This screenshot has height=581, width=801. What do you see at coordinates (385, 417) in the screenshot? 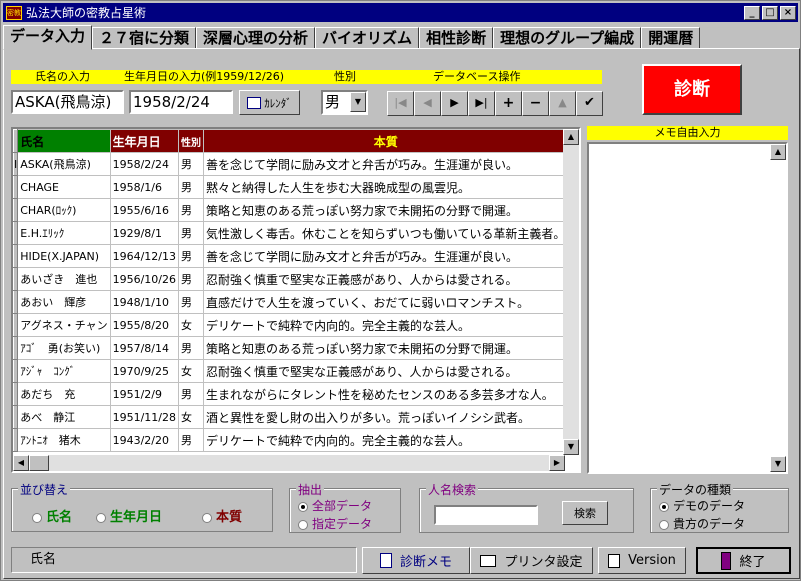
I see `cell-essence: 酒と異性を愛し財の出入りが多い。荒っぽいイノシシ武者。` at bounding box center [385, 417].